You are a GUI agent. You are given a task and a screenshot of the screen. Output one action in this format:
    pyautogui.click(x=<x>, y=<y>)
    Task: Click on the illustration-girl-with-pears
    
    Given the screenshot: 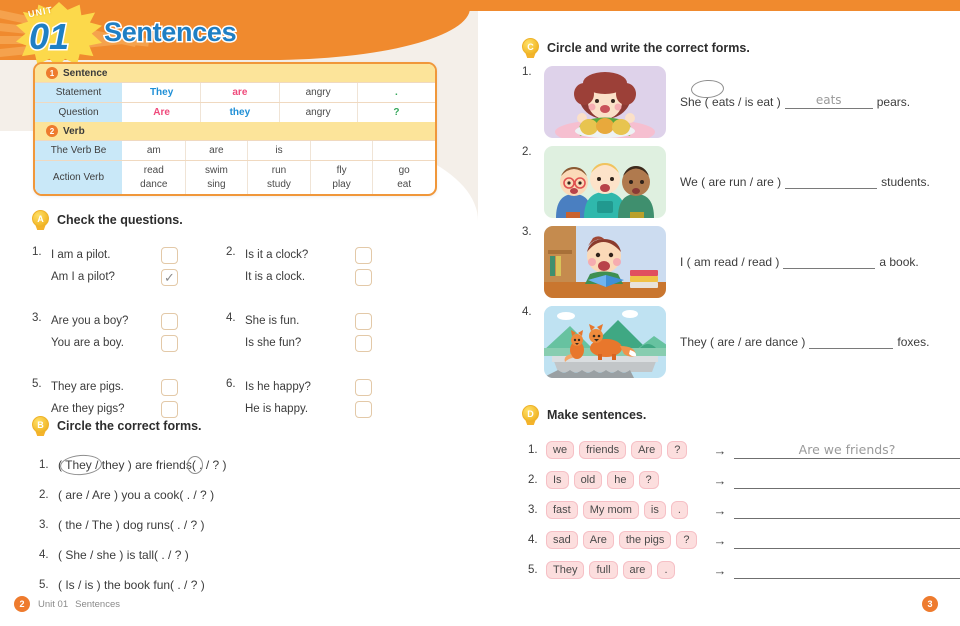 What is the action you would take?
    pyautogui.click(x=605, y=102)
    